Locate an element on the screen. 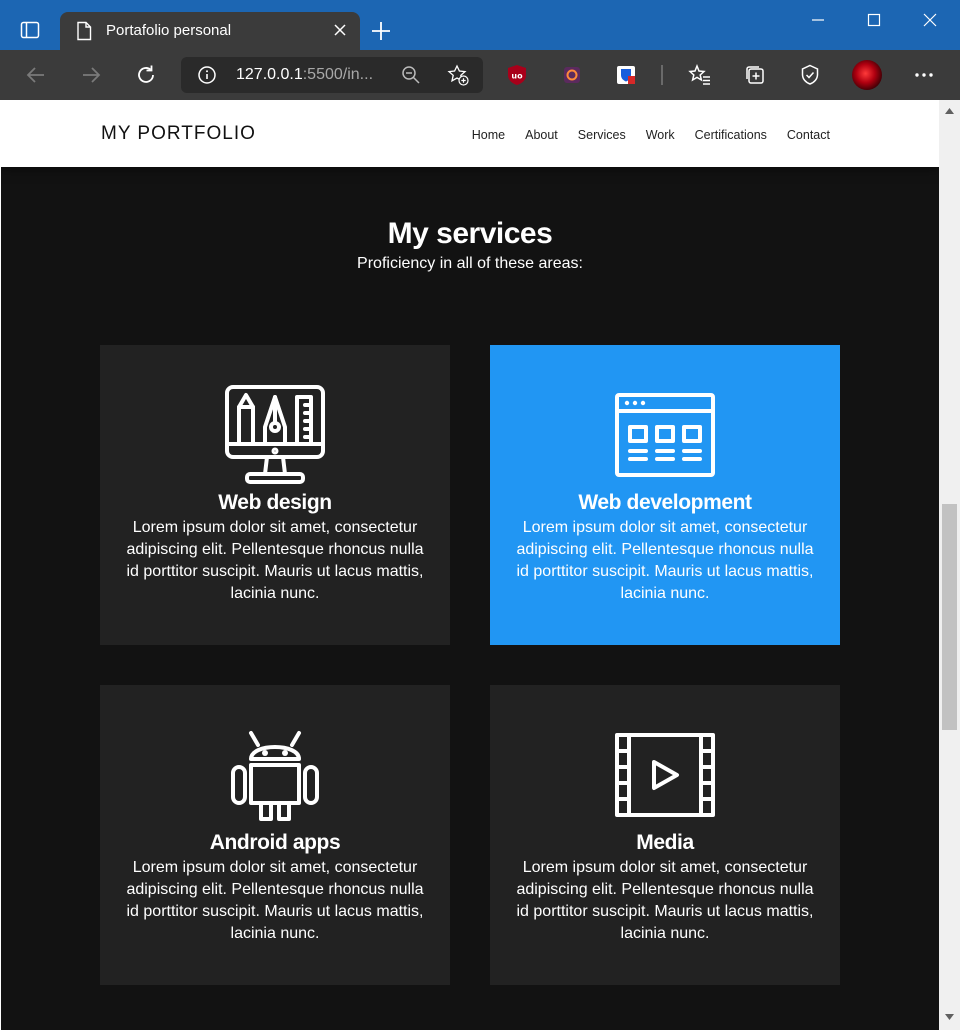 The width and height of the screenshot is (960, 1030). card-title: Android apps is located at coordinates (275, 842).